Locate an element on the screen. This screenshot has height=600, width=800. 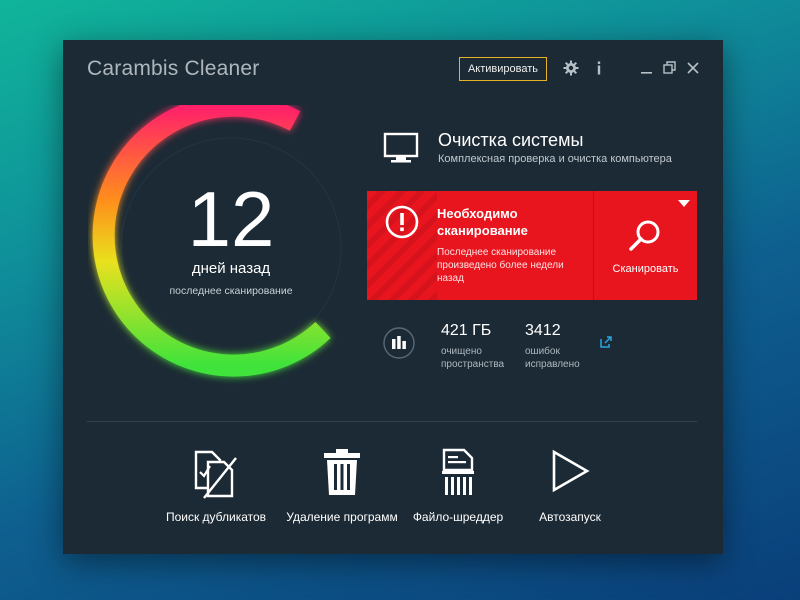
section-divider is located at coordinates (392, 421).